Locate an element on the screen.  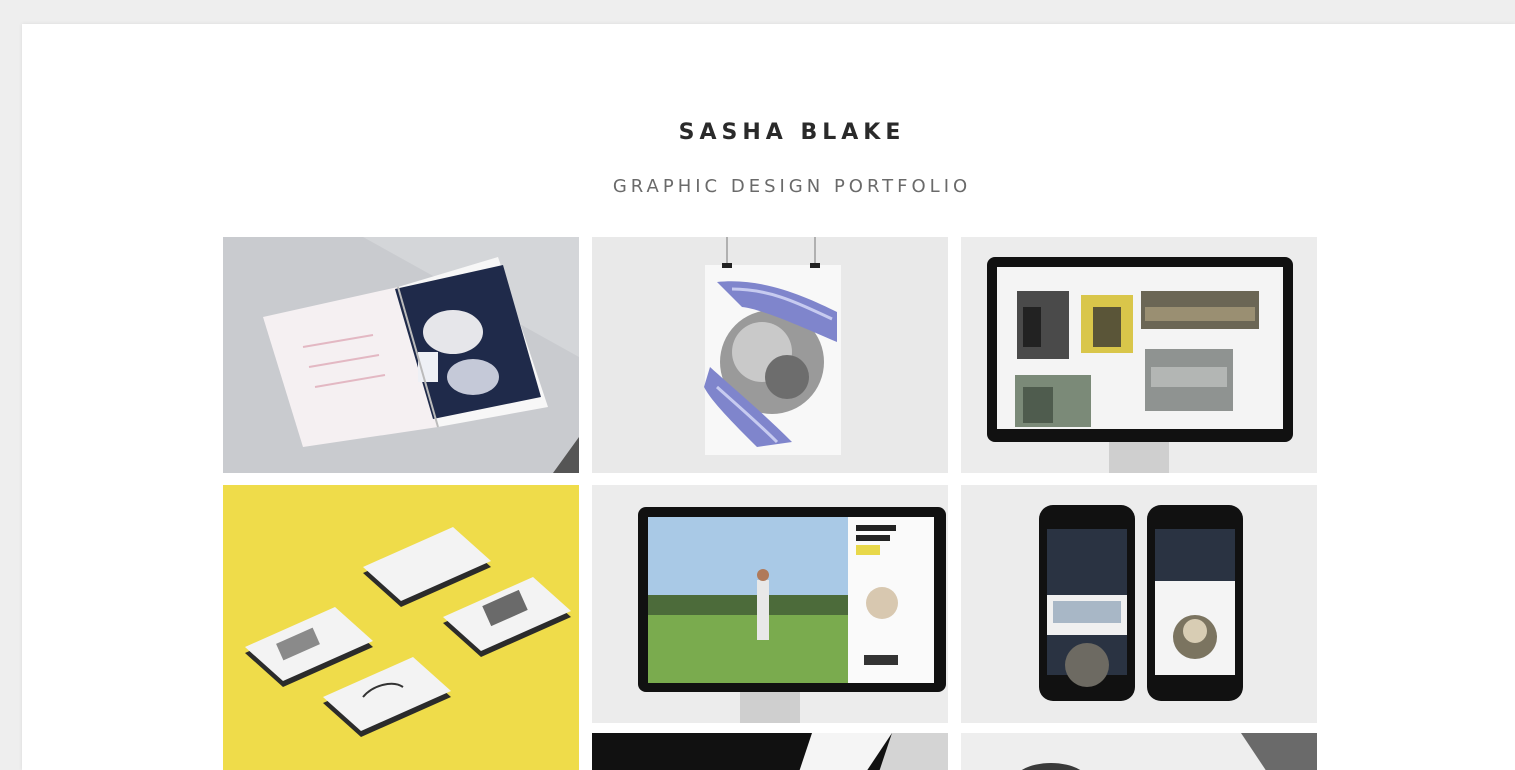
desktop-monitor-website-mockup-icon is located at coordinates (792, 615).